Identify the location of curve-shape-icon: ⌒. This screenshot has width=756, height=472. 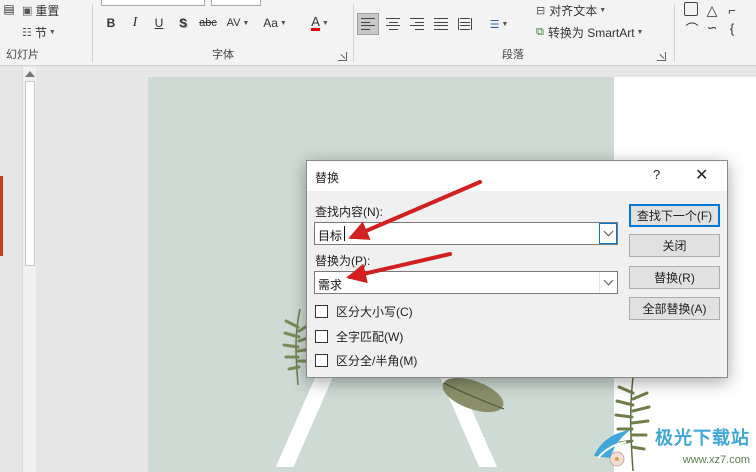
(692, 28).